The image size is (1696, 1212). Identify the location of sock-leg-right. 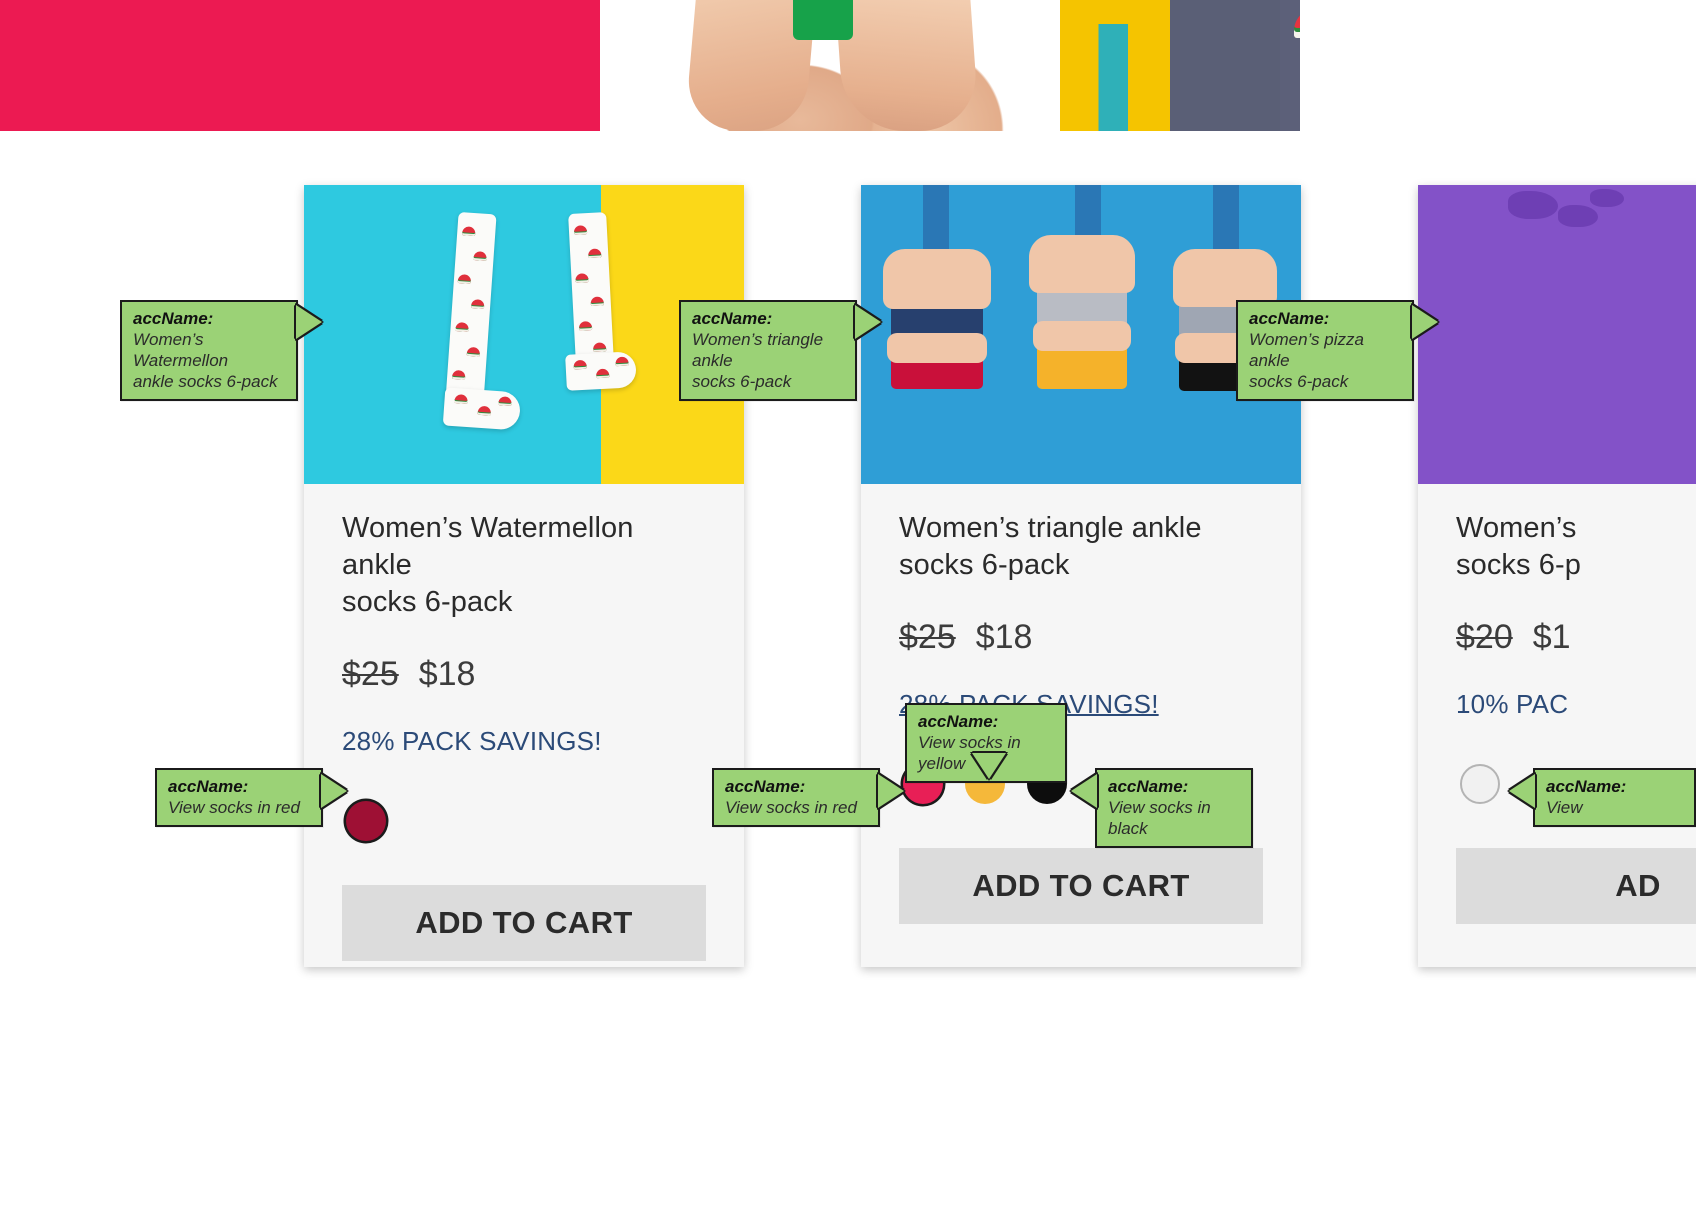
(591, 288).